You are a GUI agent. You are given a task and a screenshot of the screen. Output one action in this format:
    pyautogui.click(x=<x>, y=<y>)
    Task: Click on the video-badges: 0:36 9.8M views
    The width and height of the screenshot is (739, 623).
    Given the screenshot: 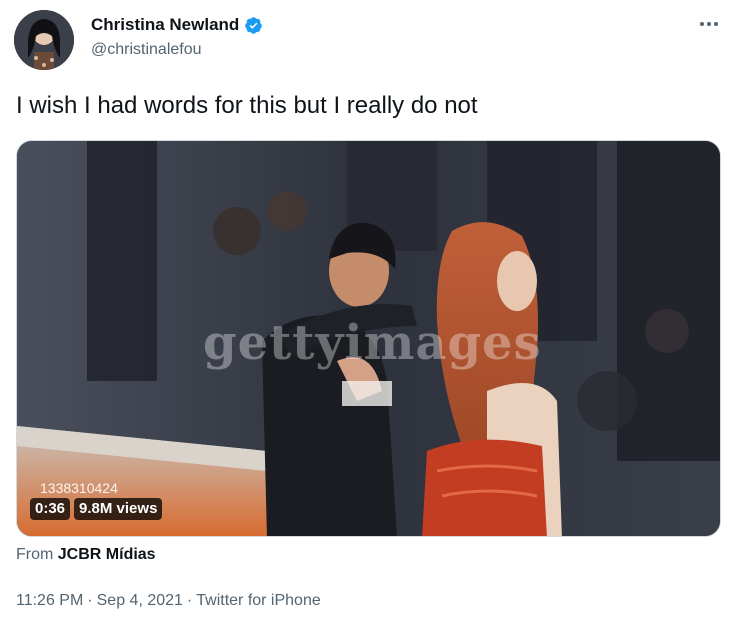 What is the action you would take?
    pyautogui.click(x=96, y=509)
    